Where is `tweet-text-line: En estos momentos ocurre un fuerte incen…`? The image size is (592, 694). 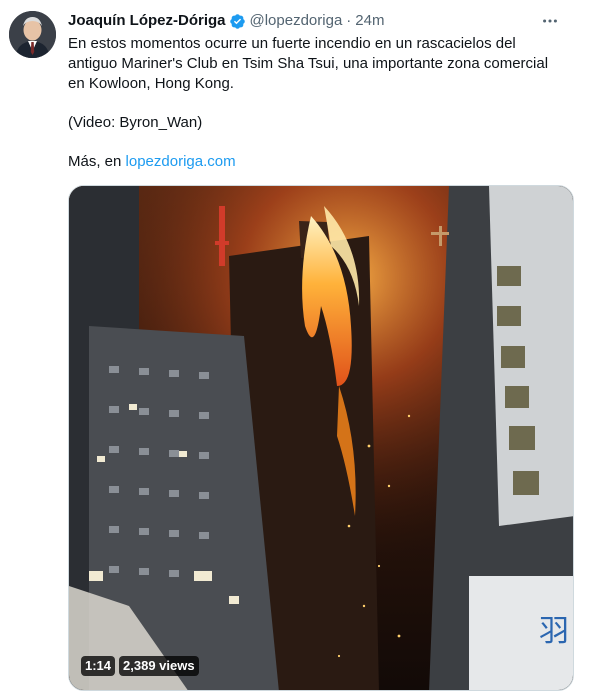
tweet-text-line: En estos momentos ocurre un fuerte incen… is located at coordinates (292, 43).